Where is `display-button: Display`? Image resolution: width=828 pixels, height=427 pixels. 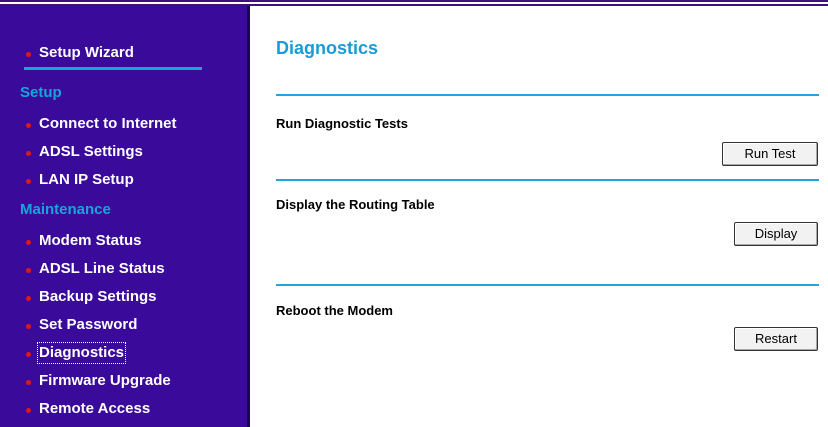 display-button: Display is located at coordinates (776, 234).